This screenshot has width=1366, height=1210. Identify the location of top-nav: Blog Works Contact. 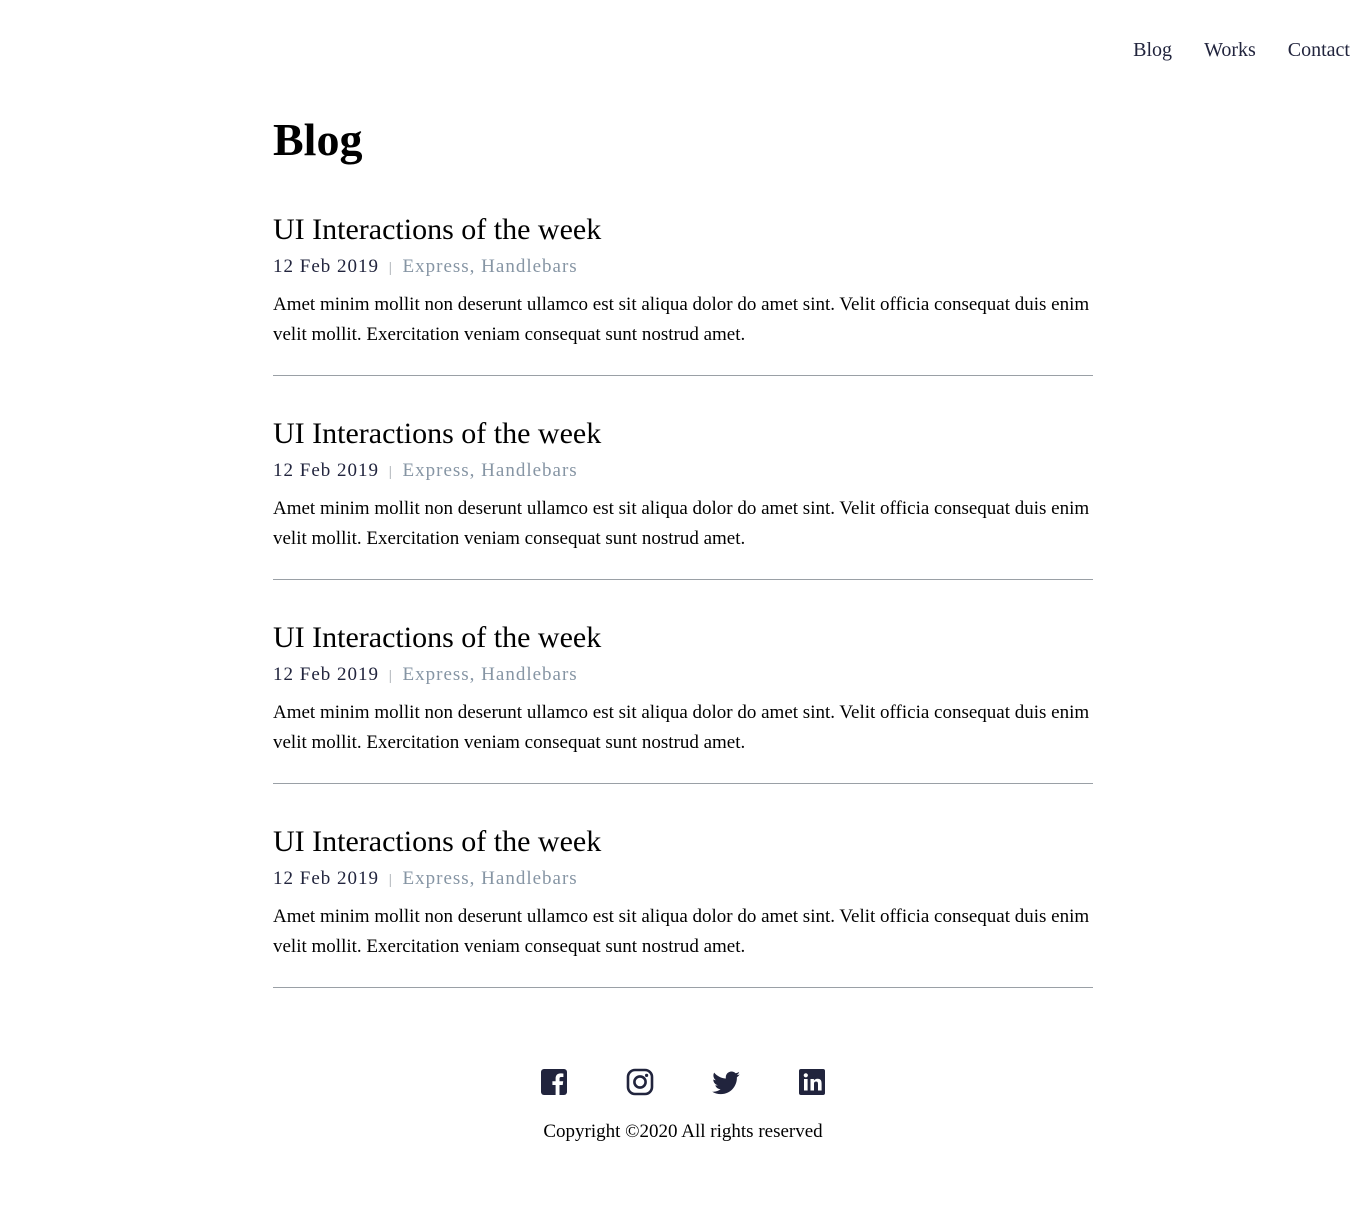
(1225, 50).